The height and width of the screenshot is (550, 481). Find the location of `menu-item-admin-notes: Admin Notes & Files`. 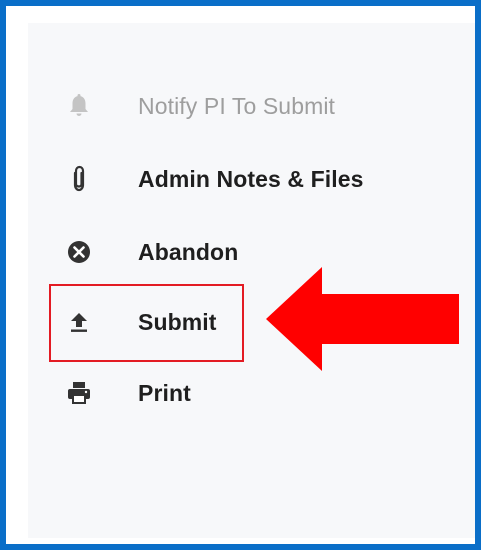

menu-item-admin-notes: Admin Notes & Files is located at coordinates (214, 179).